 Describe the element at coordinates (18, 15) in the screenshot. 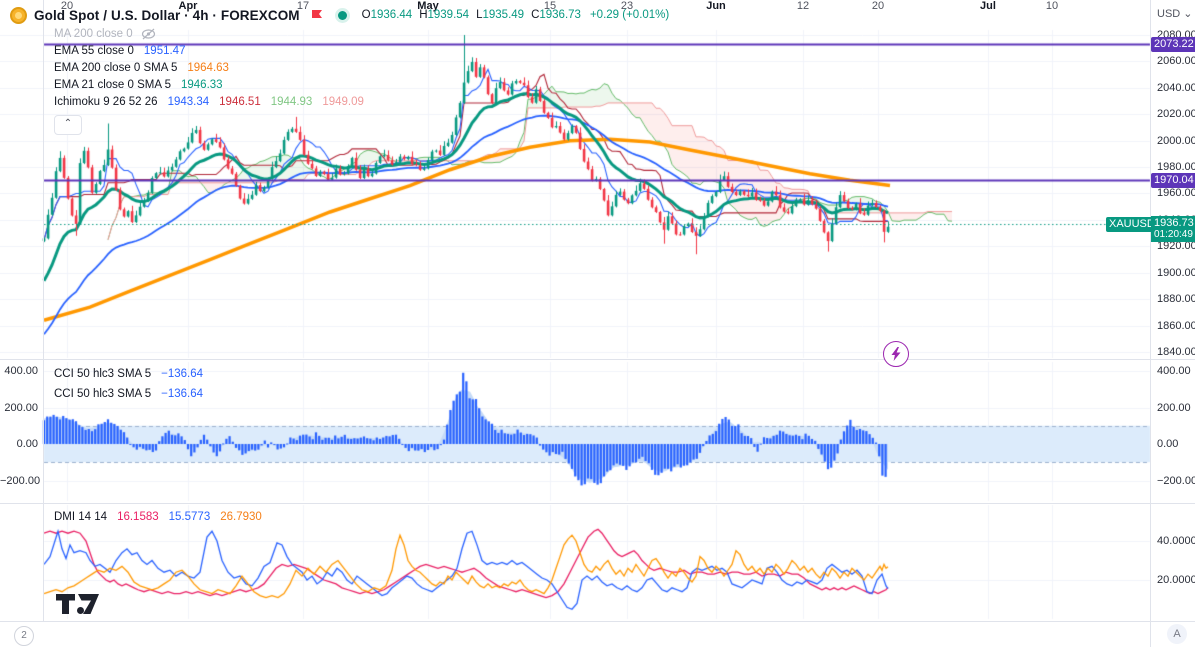

I see `gold-symbol-icon` at that location.